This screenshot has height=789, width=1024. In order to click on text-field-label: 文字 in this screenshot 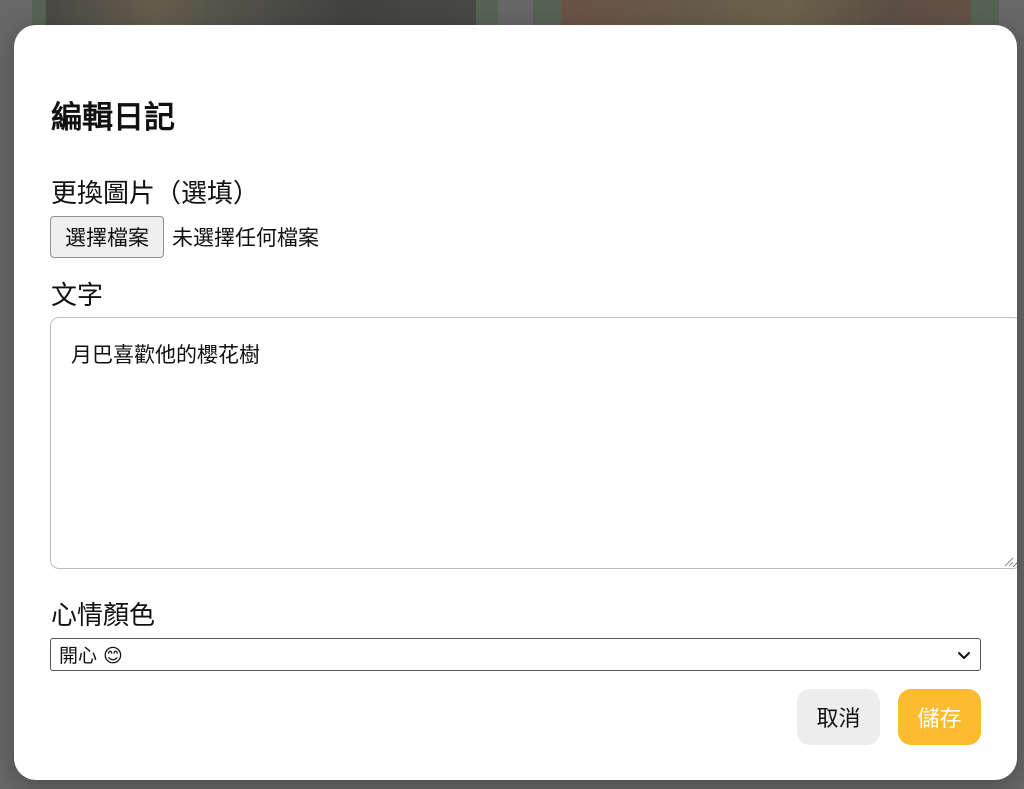, I will do `click(77, 296)`.